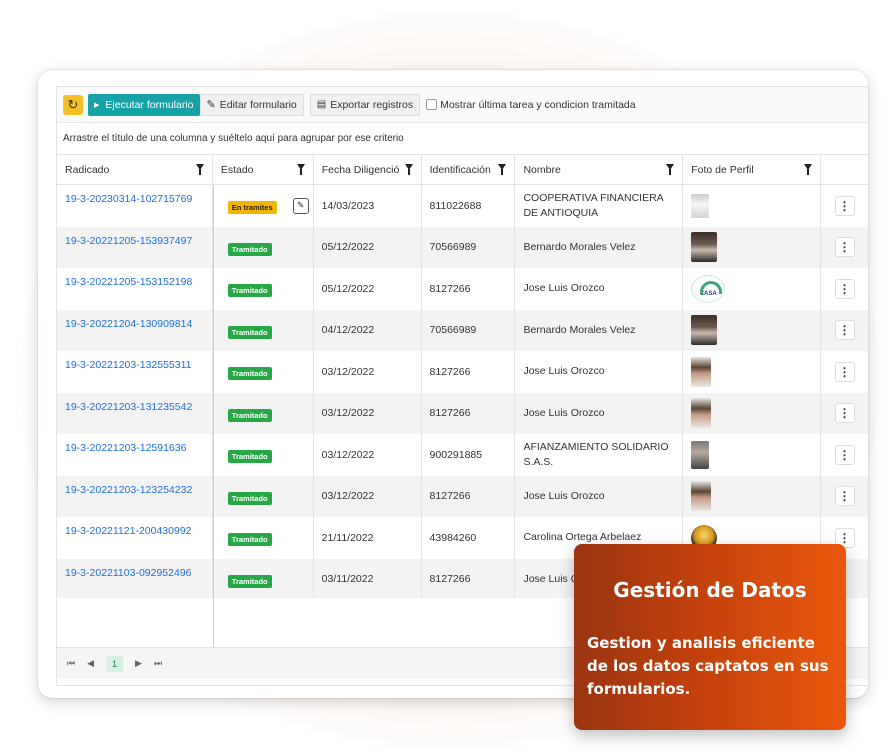 Image resolution: width=893 pixels, height=754 pixels. I want to click on column-header-estado: Estado, so click(263, 169).